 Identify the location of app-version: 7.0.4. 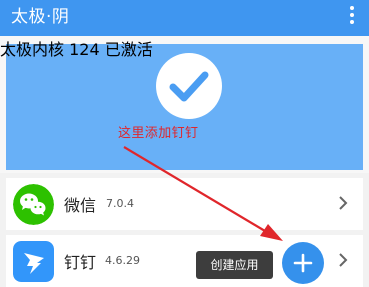
(120, 203).